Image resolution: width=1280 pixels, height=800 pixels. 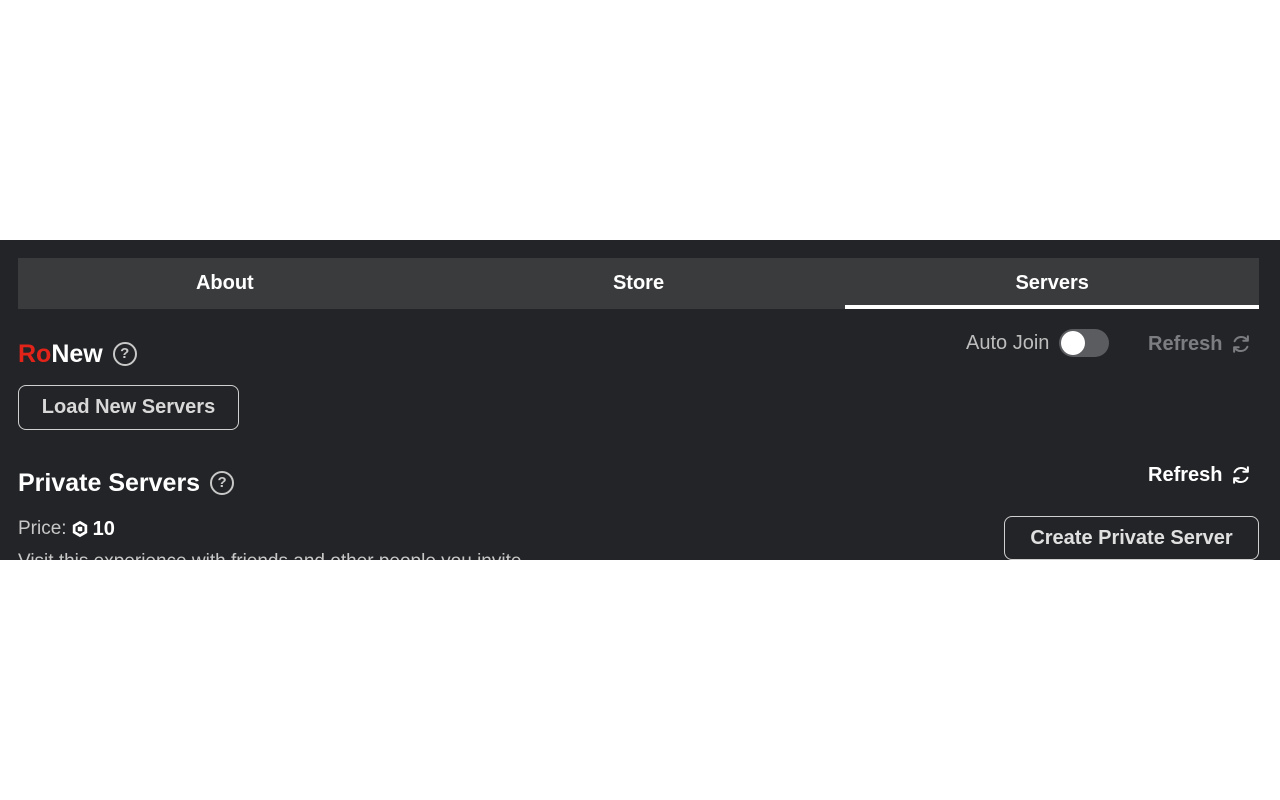 I want to click on ronew-title-new: New, so click(x=77, y=353).